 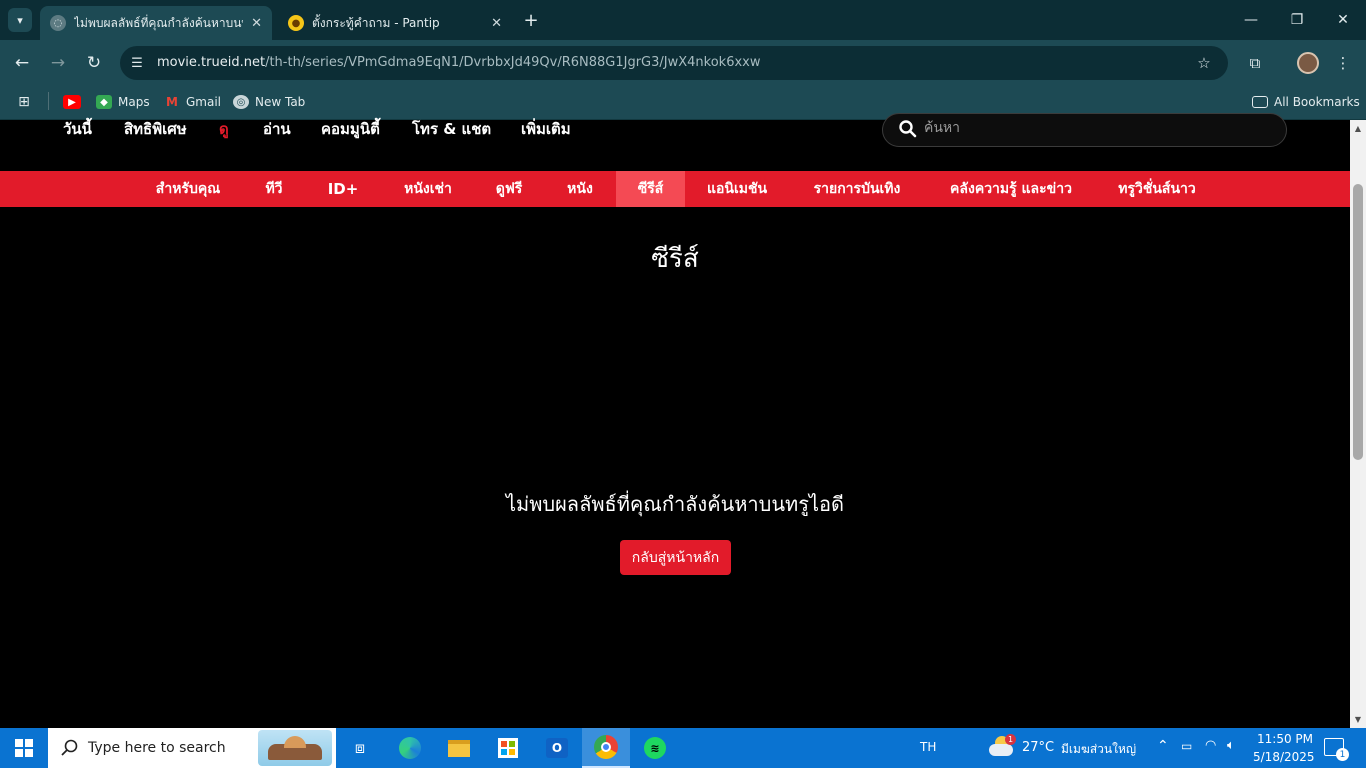 I want to click on forward-button: →, so click(x=58, y=63).